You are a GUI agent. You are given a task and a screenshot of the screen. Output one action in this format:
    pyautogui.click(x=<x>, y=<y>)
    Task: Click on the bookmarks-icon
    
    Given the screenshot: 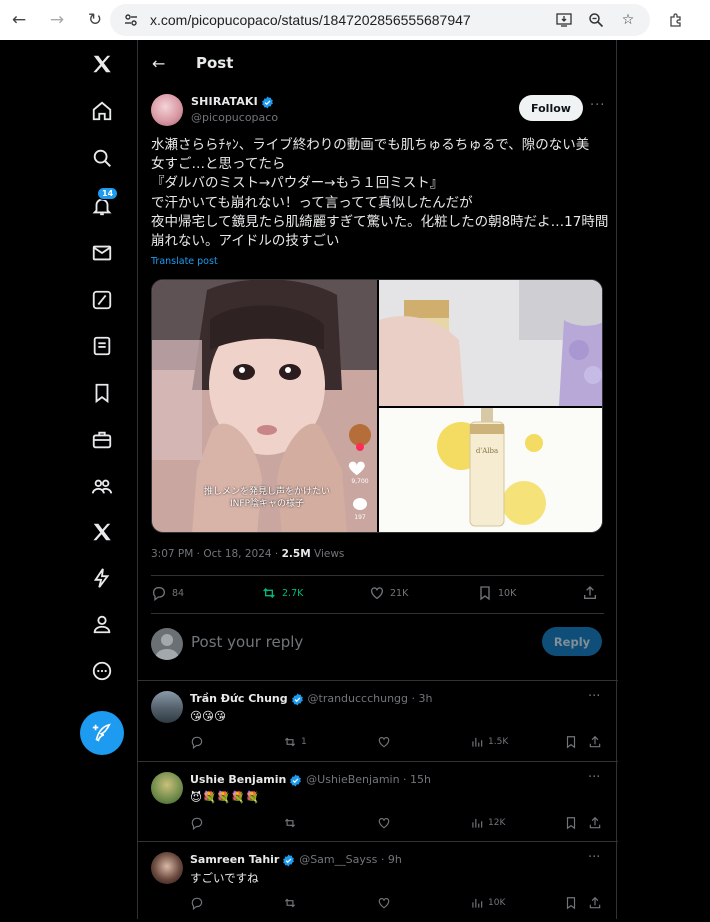 What is the action you would take?
    pyautogui.click(x=102, y=393)
    